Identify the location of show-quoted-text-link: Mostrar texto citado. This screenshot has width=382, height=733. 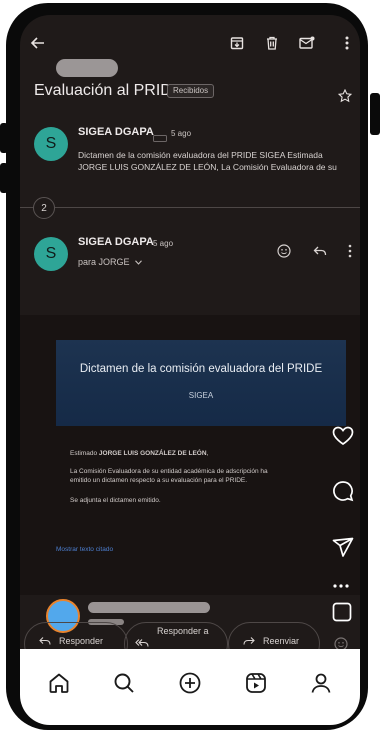
(84, 549).